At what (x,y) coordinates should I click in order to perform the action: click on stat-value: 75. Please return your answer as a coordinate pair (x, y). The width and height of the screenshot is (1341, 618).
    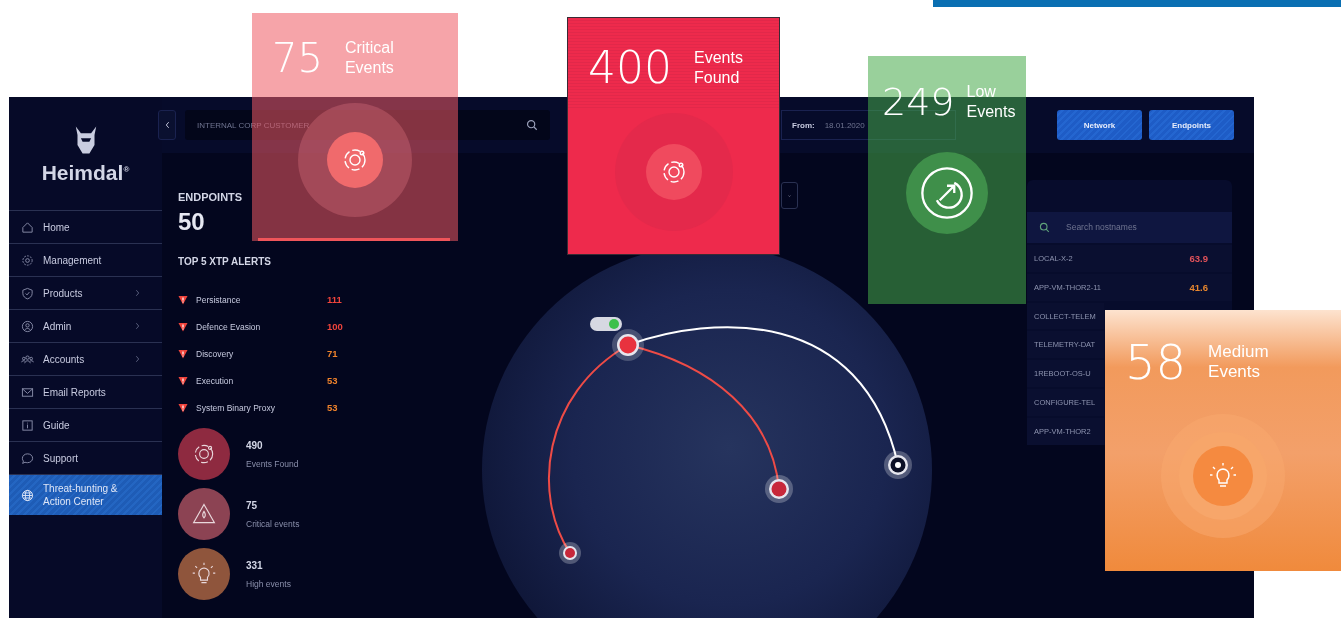
    Looking at the image, I should click on (252, 505).